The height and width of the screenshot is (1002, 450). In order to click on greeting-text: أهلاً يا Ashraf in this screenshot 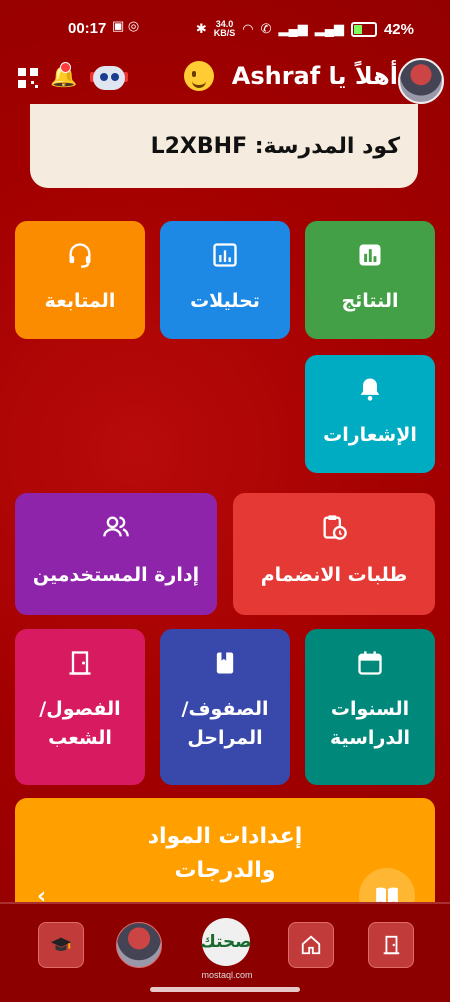, I will do `click(314, 76)`.